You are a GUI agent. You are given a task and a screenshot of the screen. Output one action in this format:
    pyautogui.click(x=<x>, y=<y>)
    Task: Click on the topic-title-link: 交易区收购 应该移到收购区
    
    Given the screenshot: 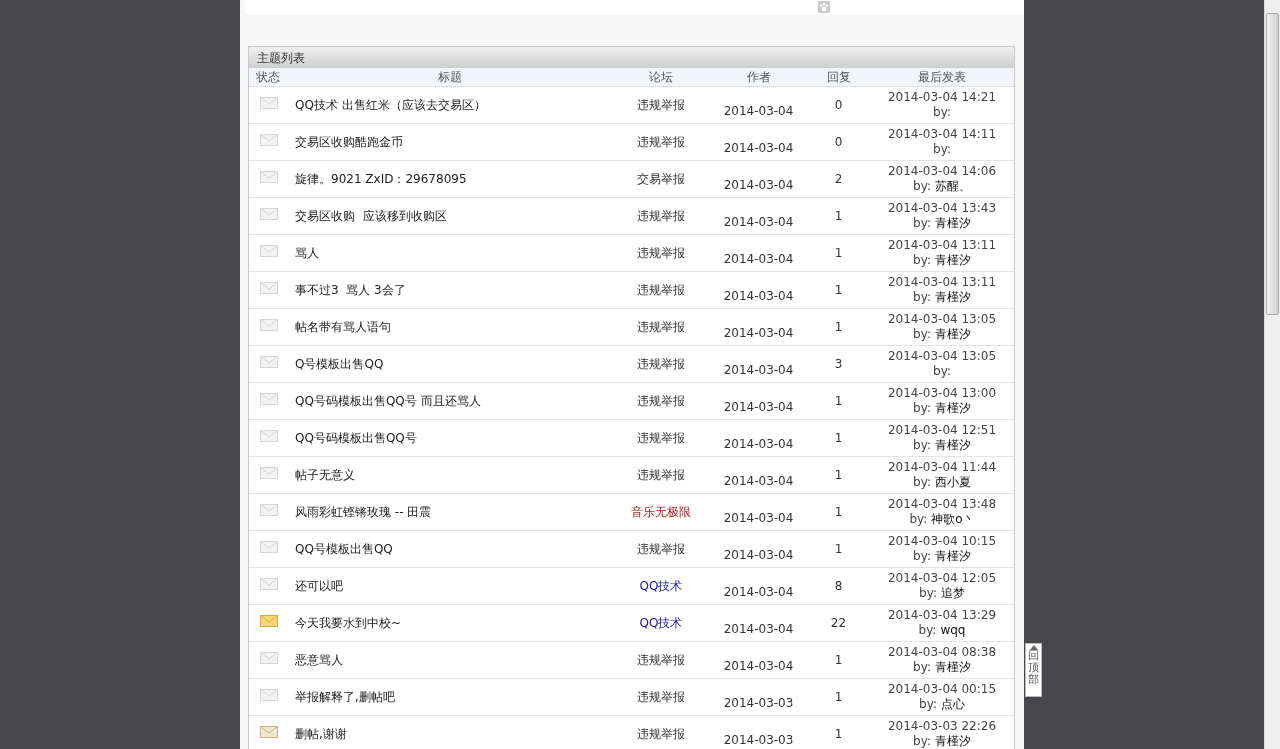 What is the action you would take?
    pyautogui.click(x=371, y=216)
    